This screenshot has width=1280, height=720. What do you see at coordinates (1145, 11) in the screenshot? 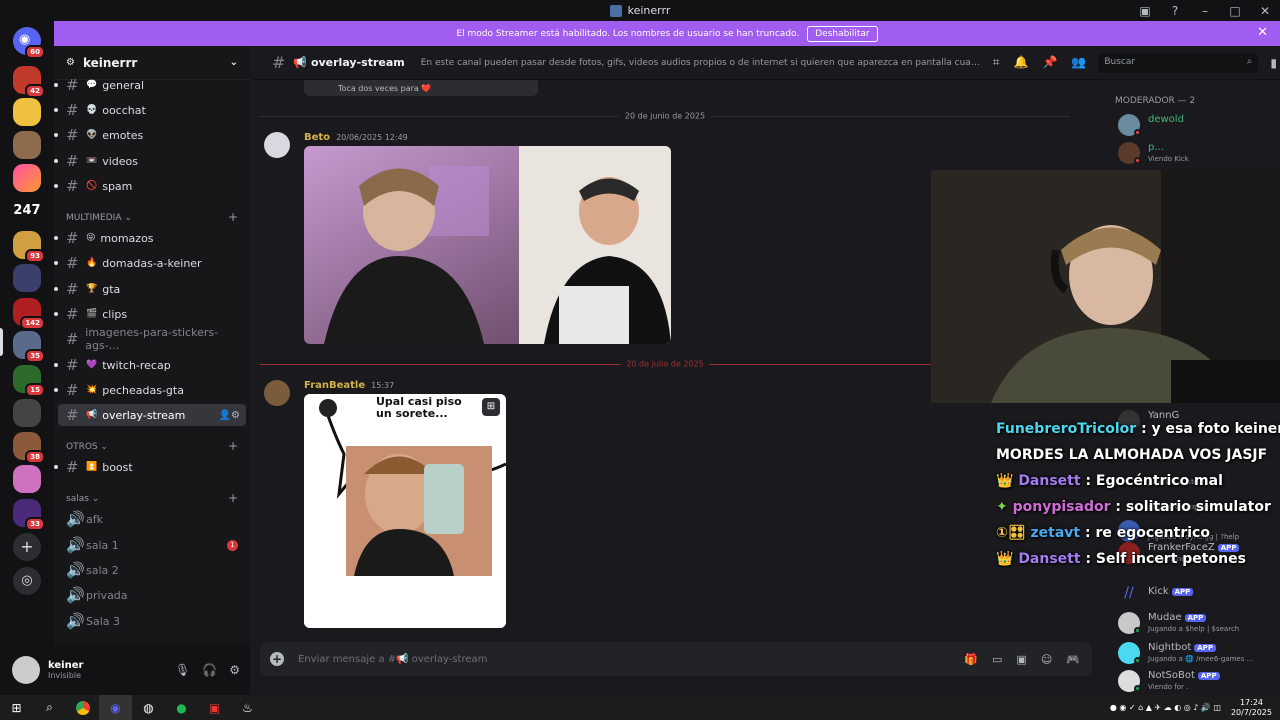
I see `inbox-monitor-icon: ▣` at bounding box center [1145, 11].